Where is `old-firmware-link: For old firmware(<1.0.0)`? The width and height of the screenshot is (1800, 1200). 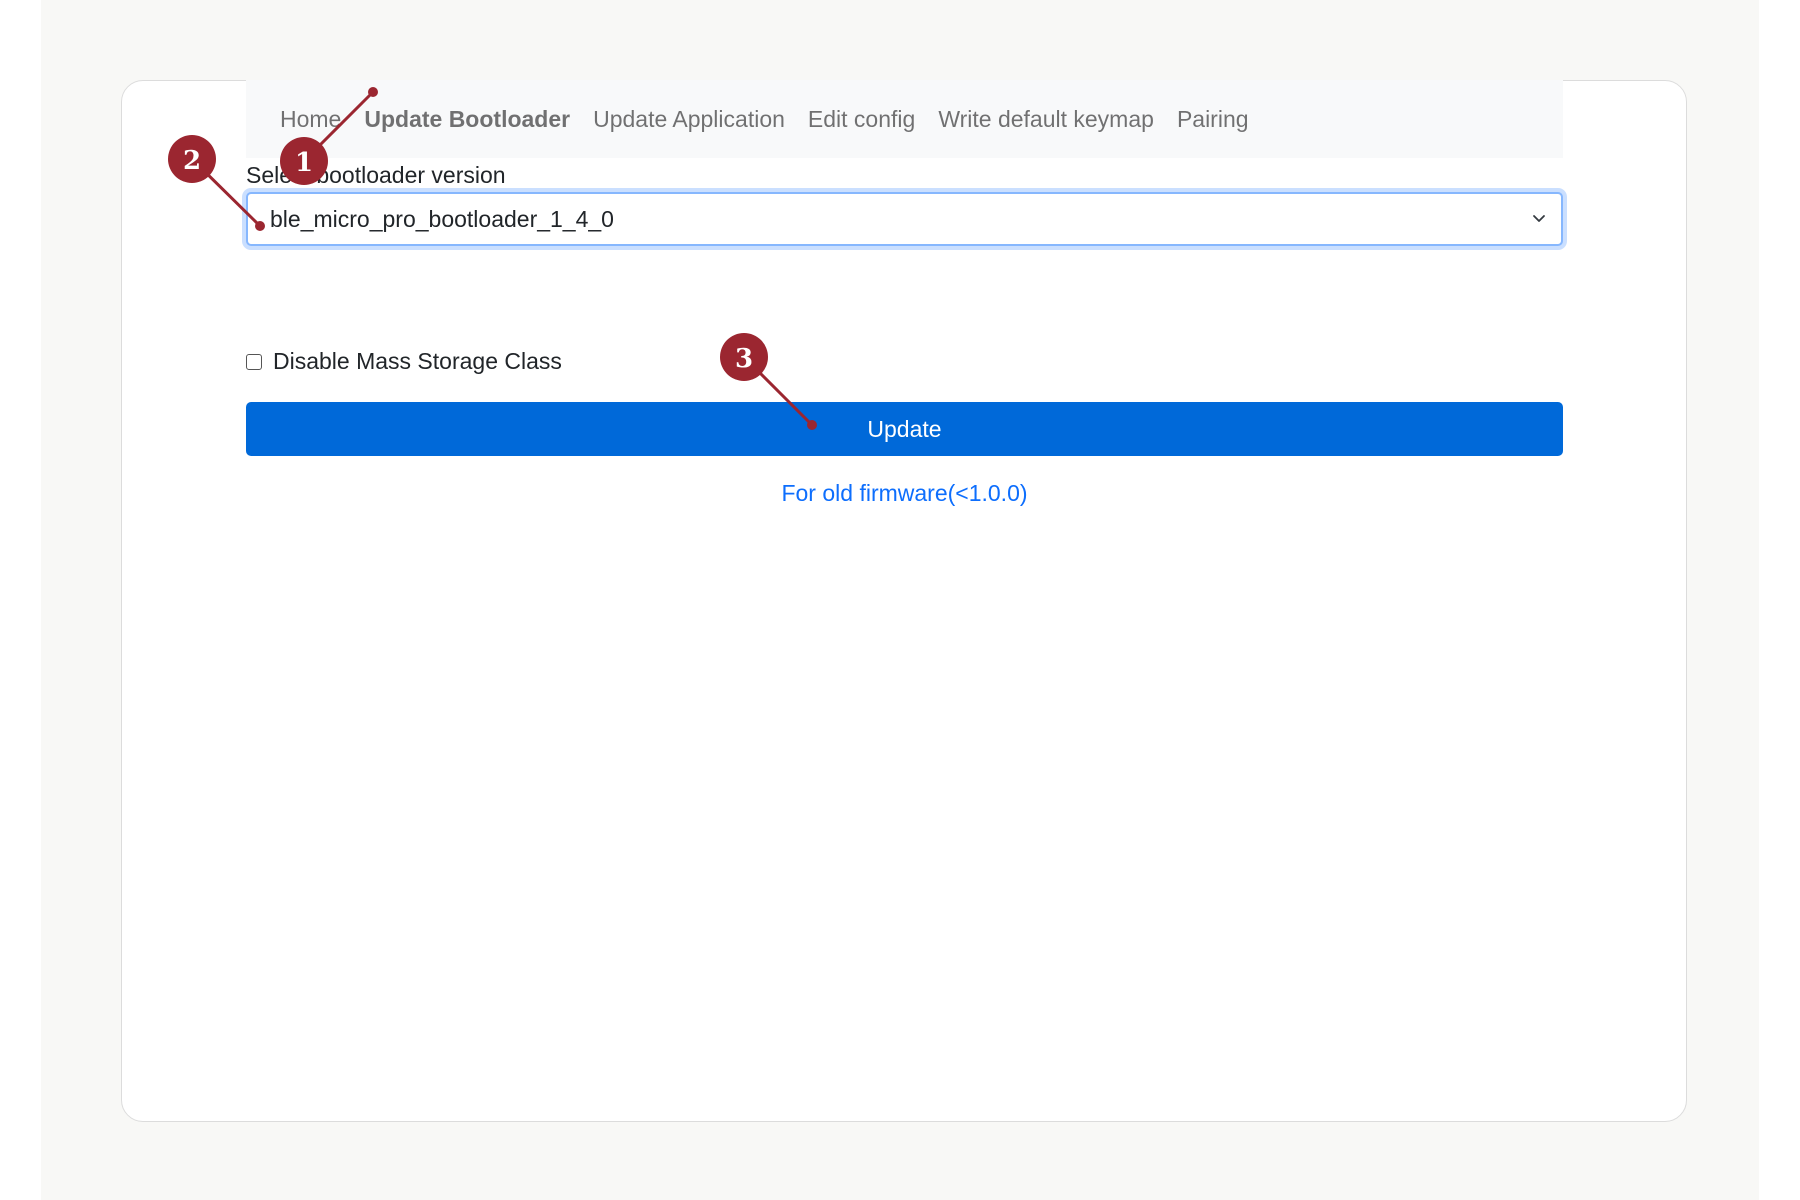 old-firmware-link: For old firmware(<1.0.0) is located at coordinates (904, 493).